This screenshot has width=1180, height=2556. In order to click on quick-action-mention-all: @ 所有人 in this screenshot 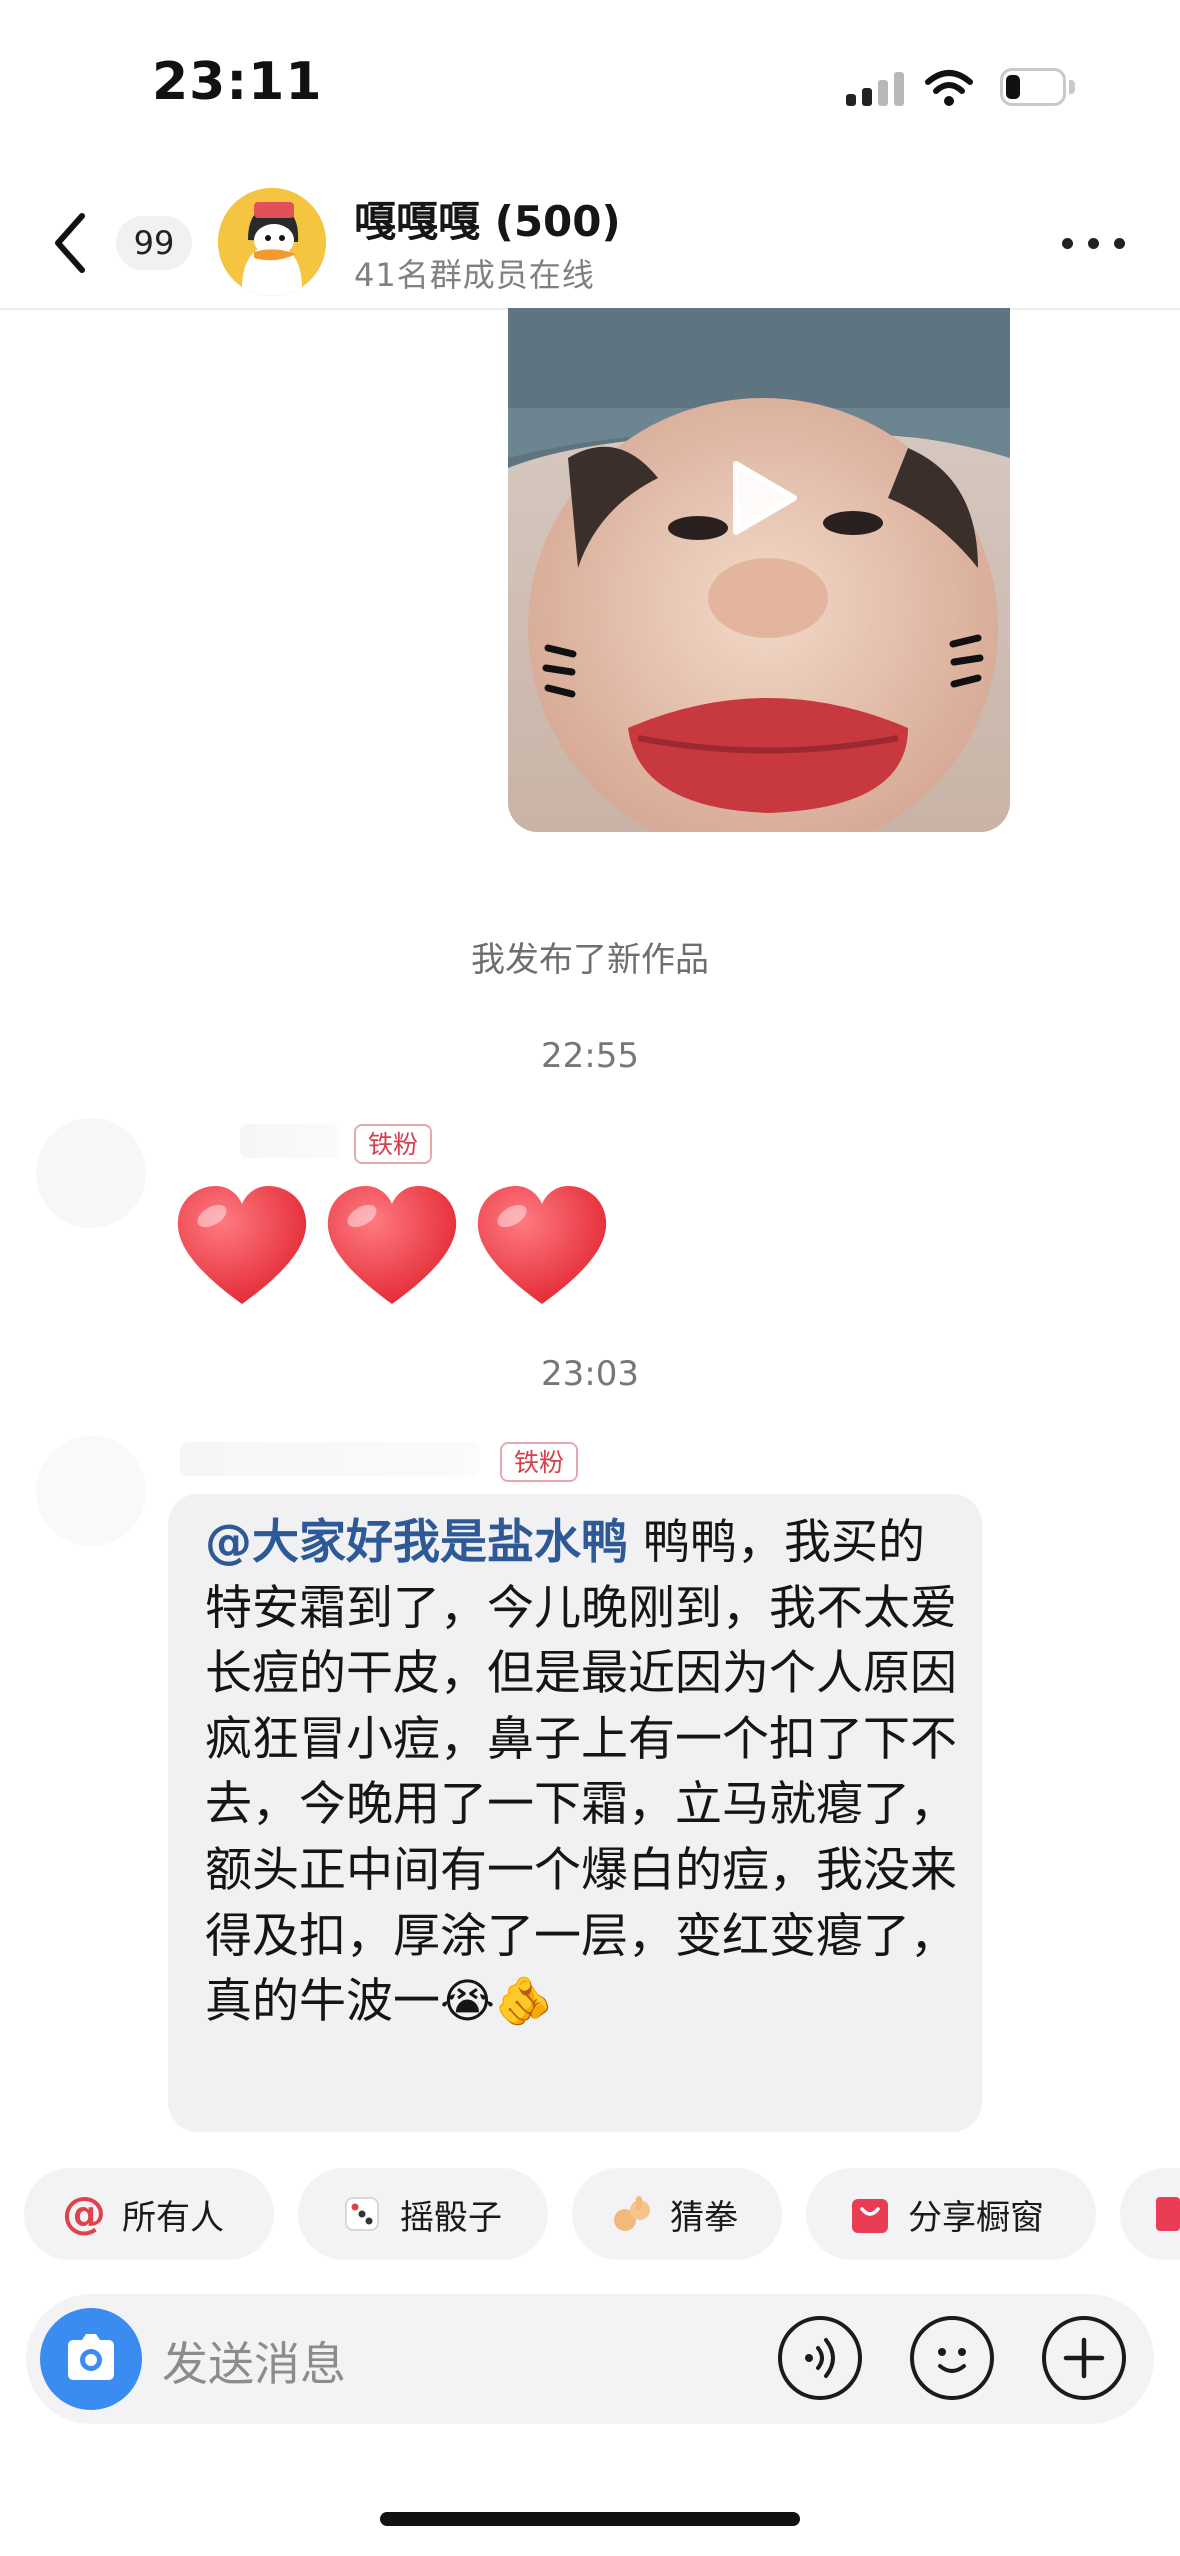, I will do `click(149, 2214)`.